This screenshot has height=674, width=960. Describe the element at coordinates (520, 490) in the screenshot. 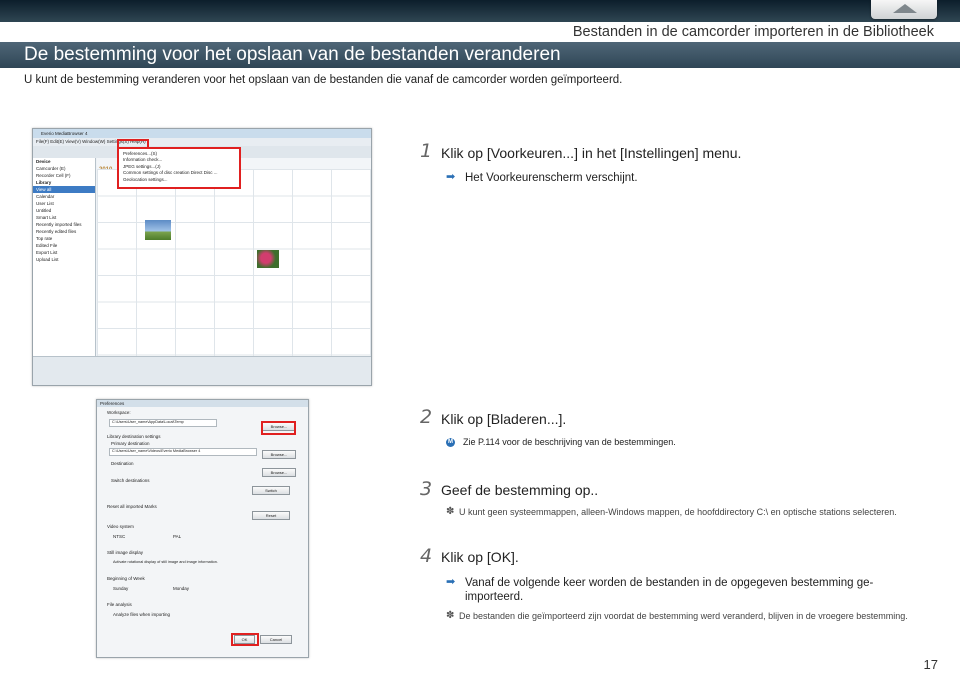

I see `step-text: Geef de bestemming op..` at that location.